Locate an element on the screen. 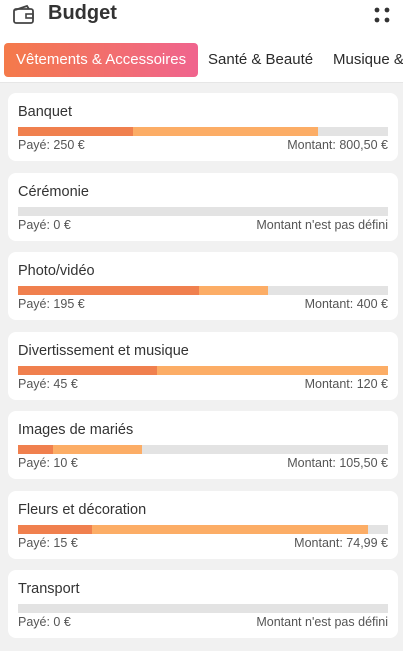 The width and height of the screenshot is (403, 651). budget-item: Photo/vidéo Payé: 195 € Montant: 400 € is located at coordinates (203, 286).